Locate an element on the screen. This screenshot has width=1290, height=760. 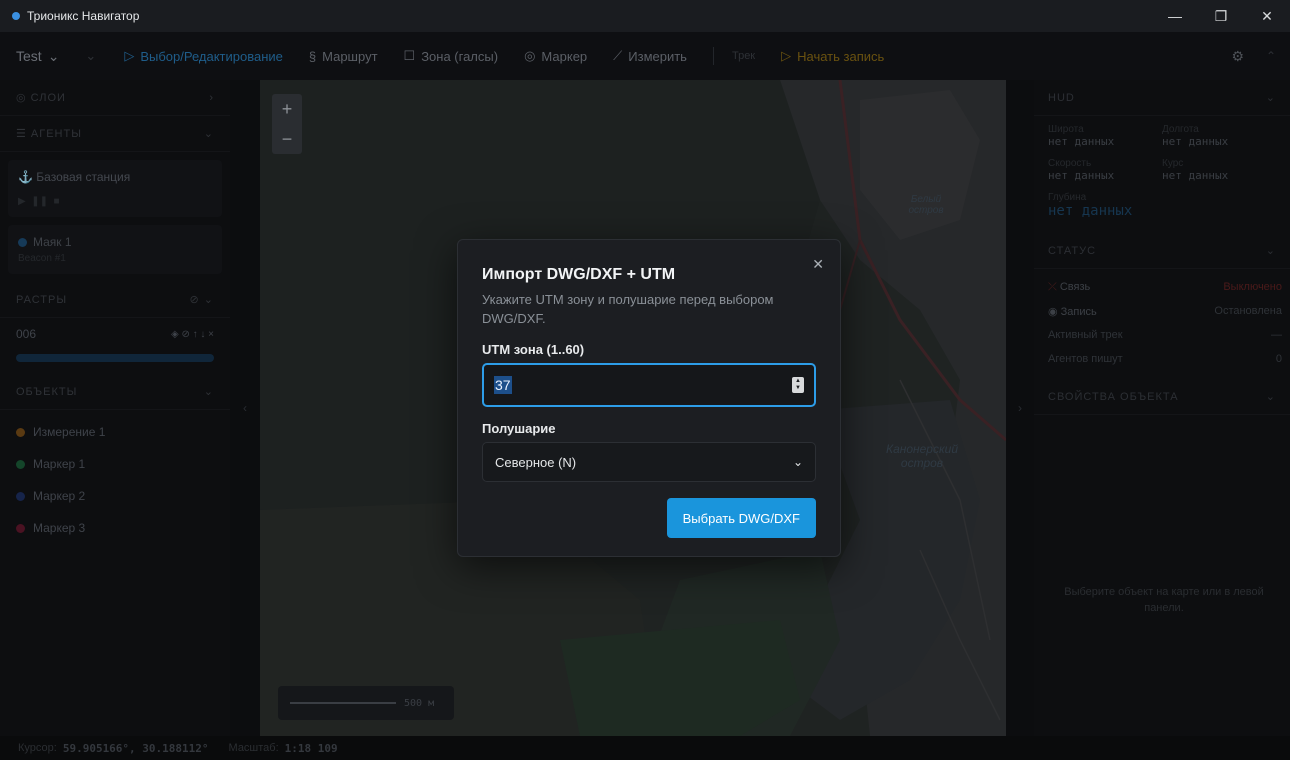
eye-icon: ◎ is located at coordinates (23, 98).